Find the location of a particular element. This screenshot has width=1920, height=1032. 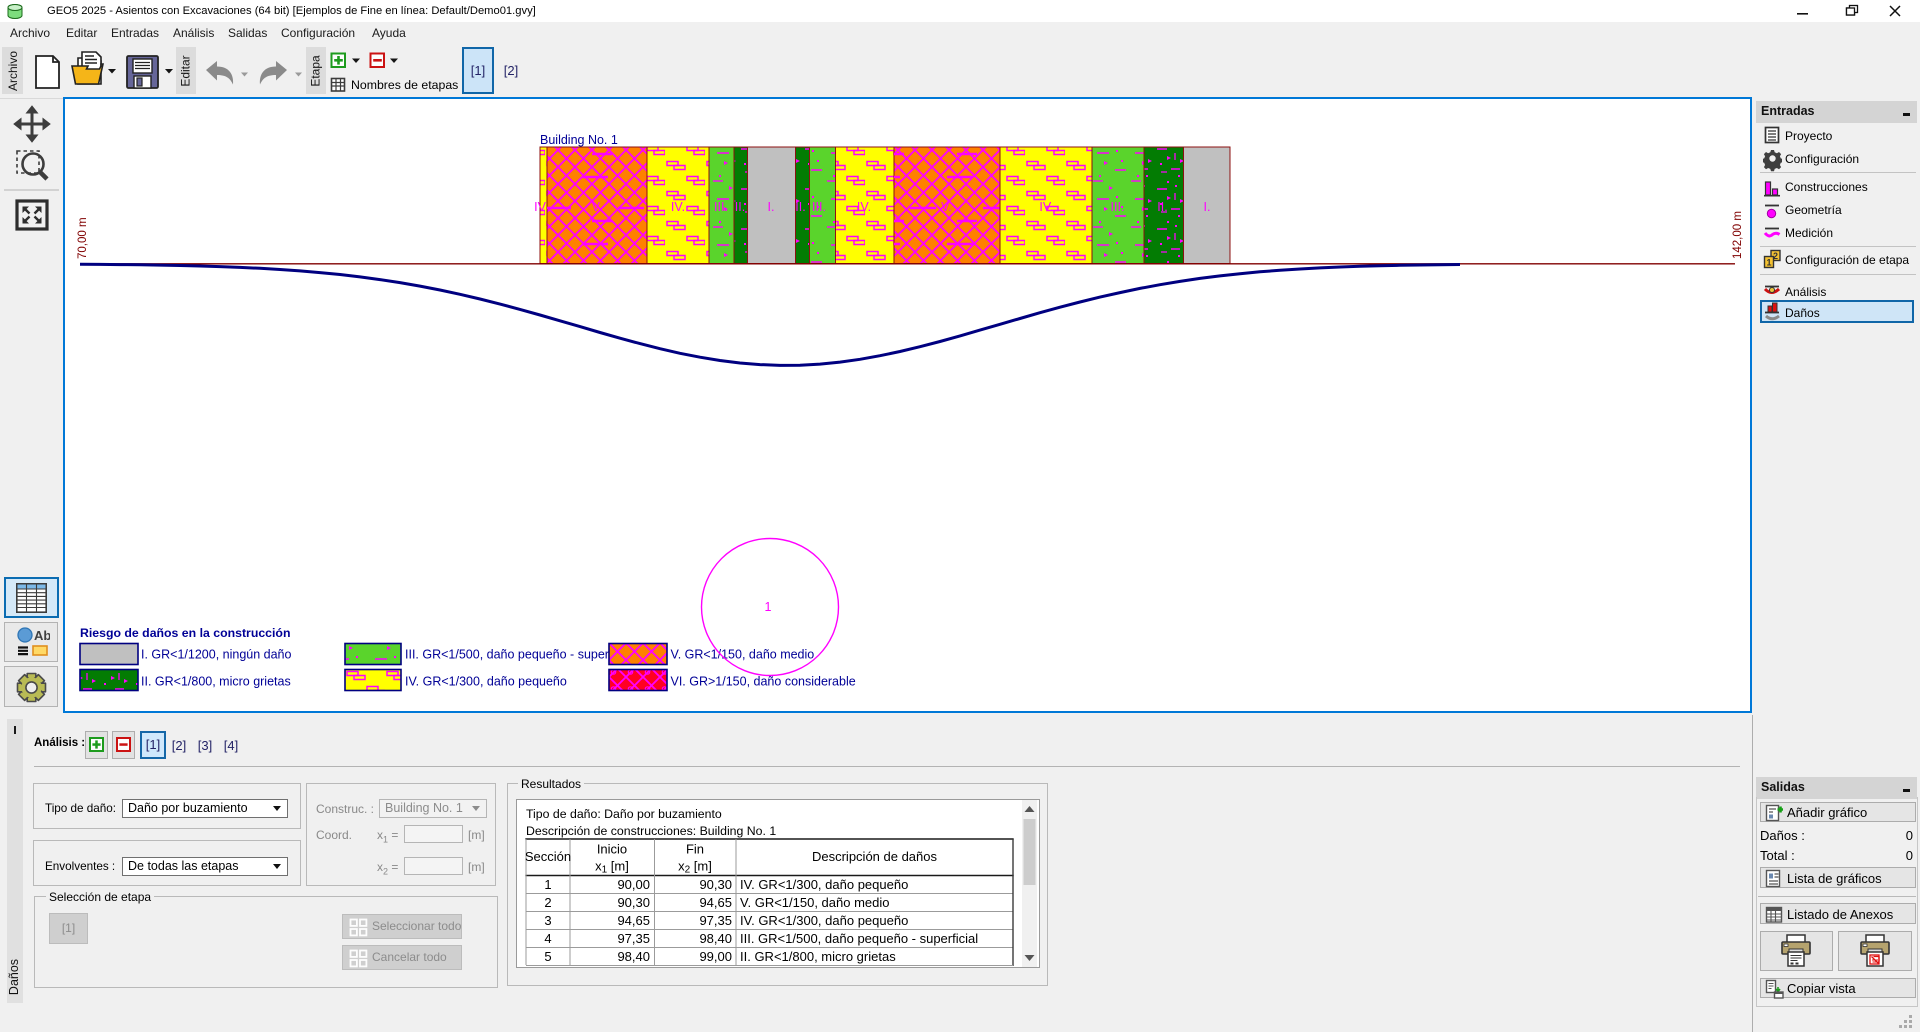

svg-text: 4 is located at coordinates (547, 938).